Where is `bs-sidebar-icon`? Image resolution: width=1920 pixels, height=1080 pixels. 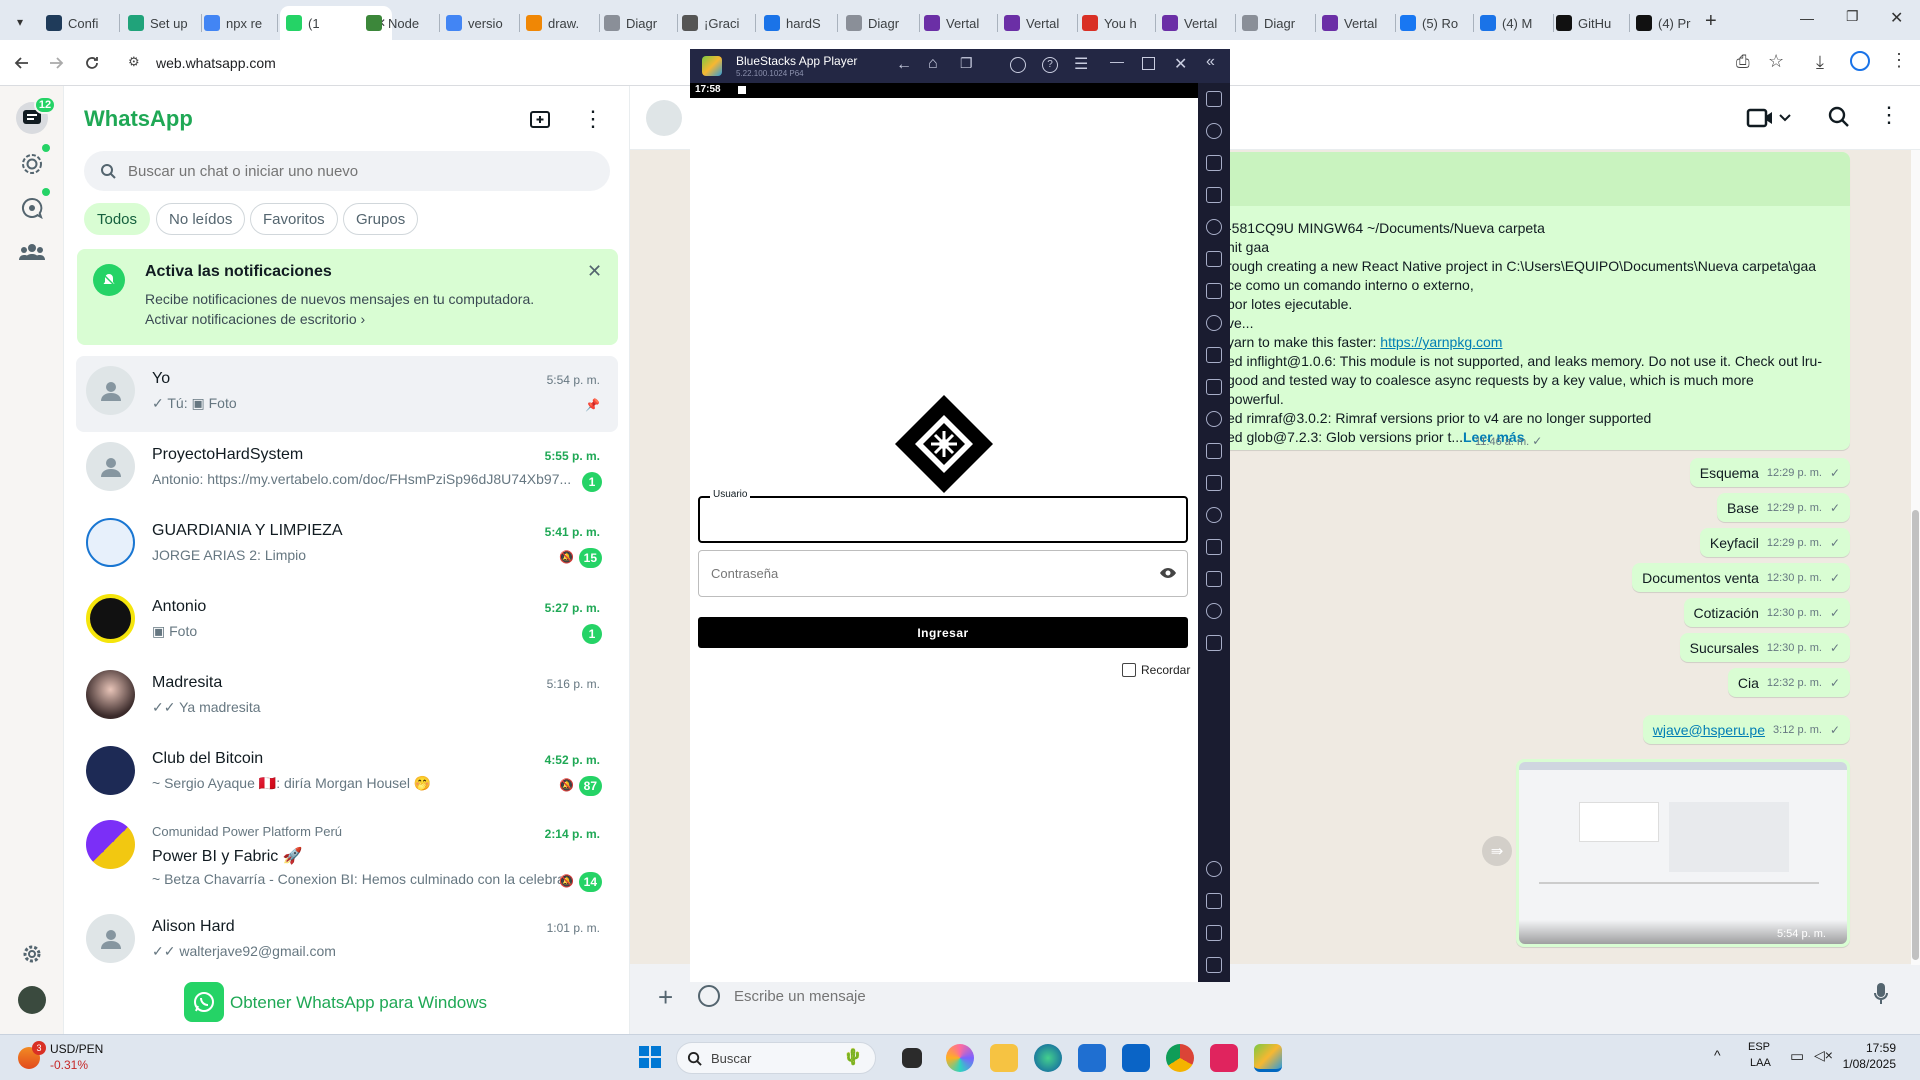
bs-sidebar-icon is located at coordinates (1214, 643).